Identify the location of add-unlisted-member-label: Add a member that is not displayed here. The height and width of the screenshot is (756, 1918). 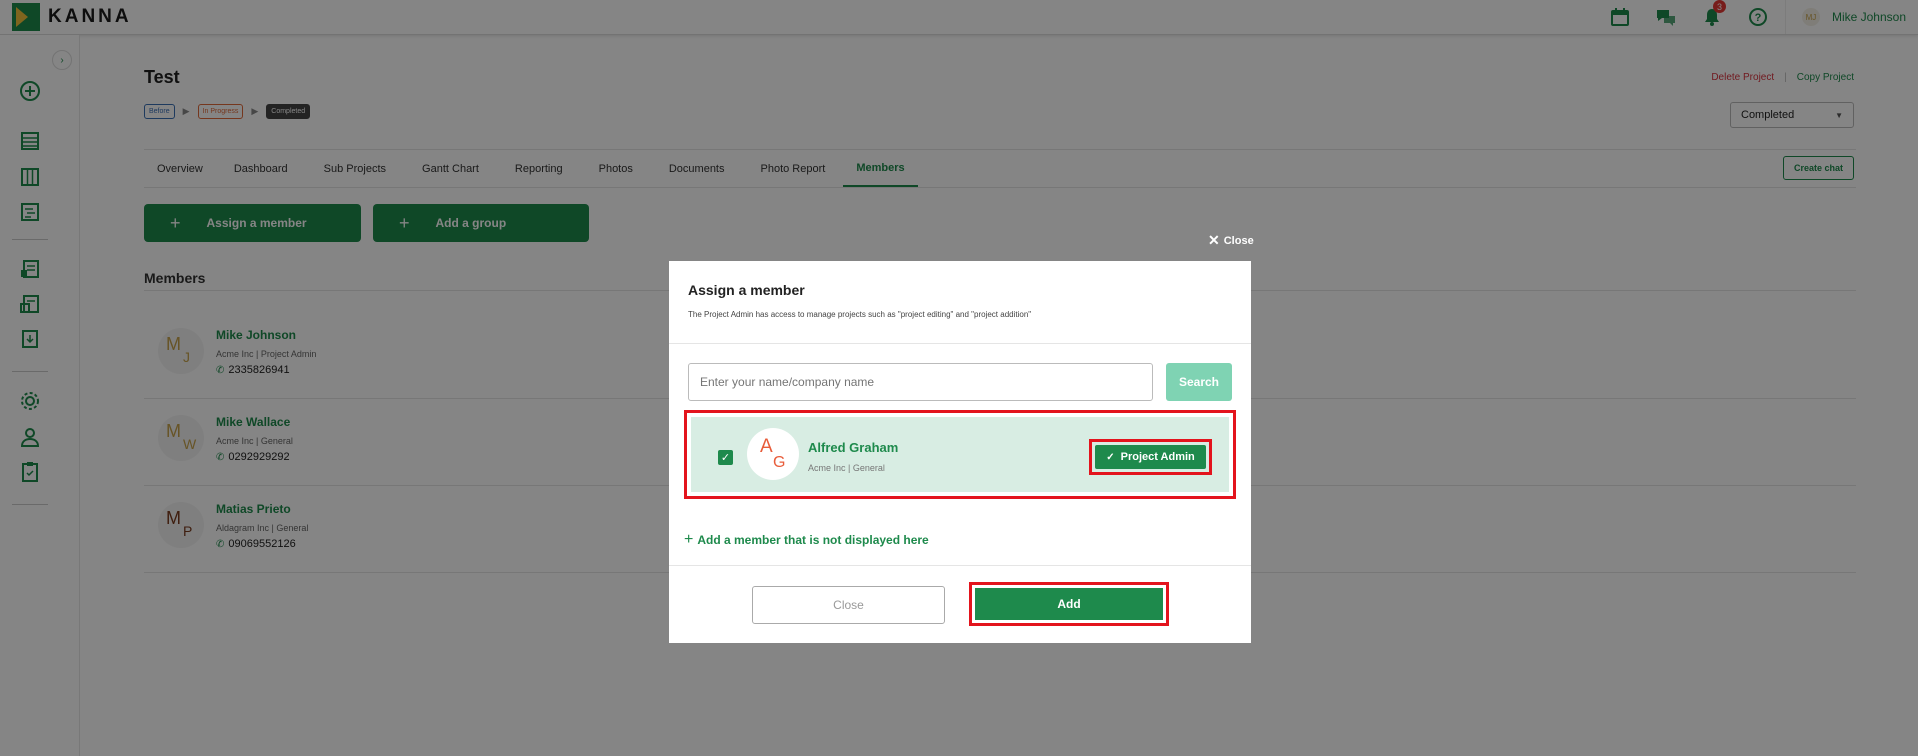
(813, 540).